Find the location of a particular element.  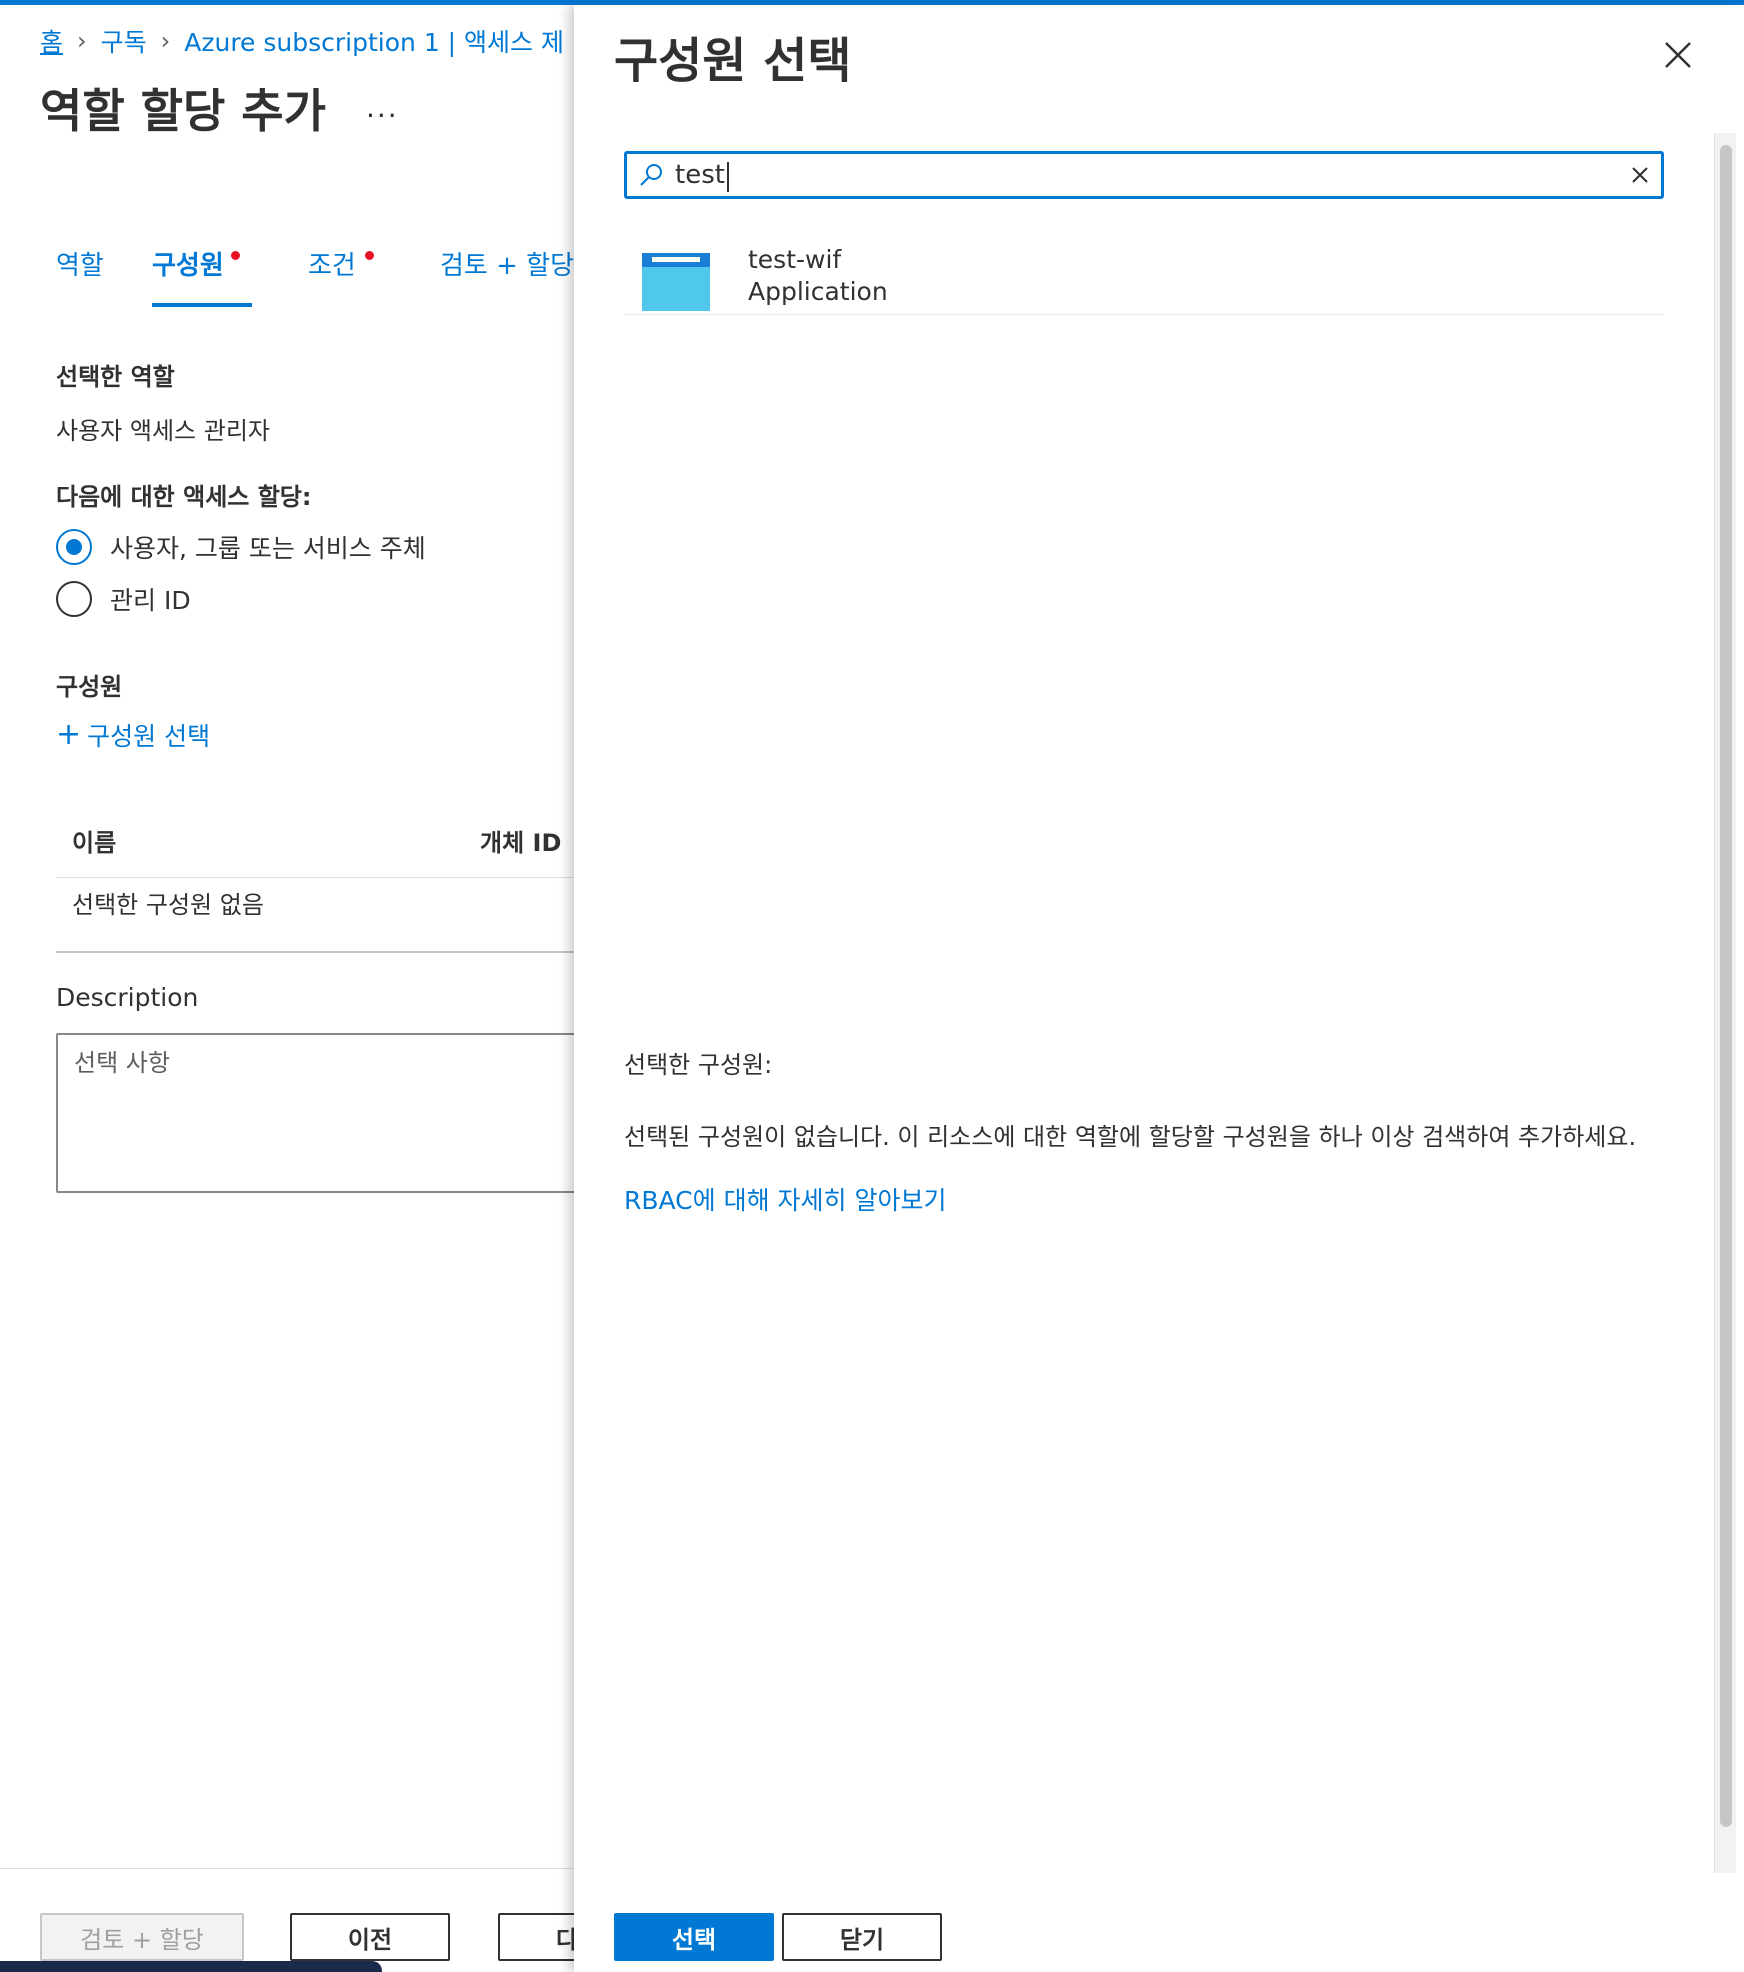

tab-role: 역할 is located at coordinates (80, 276).